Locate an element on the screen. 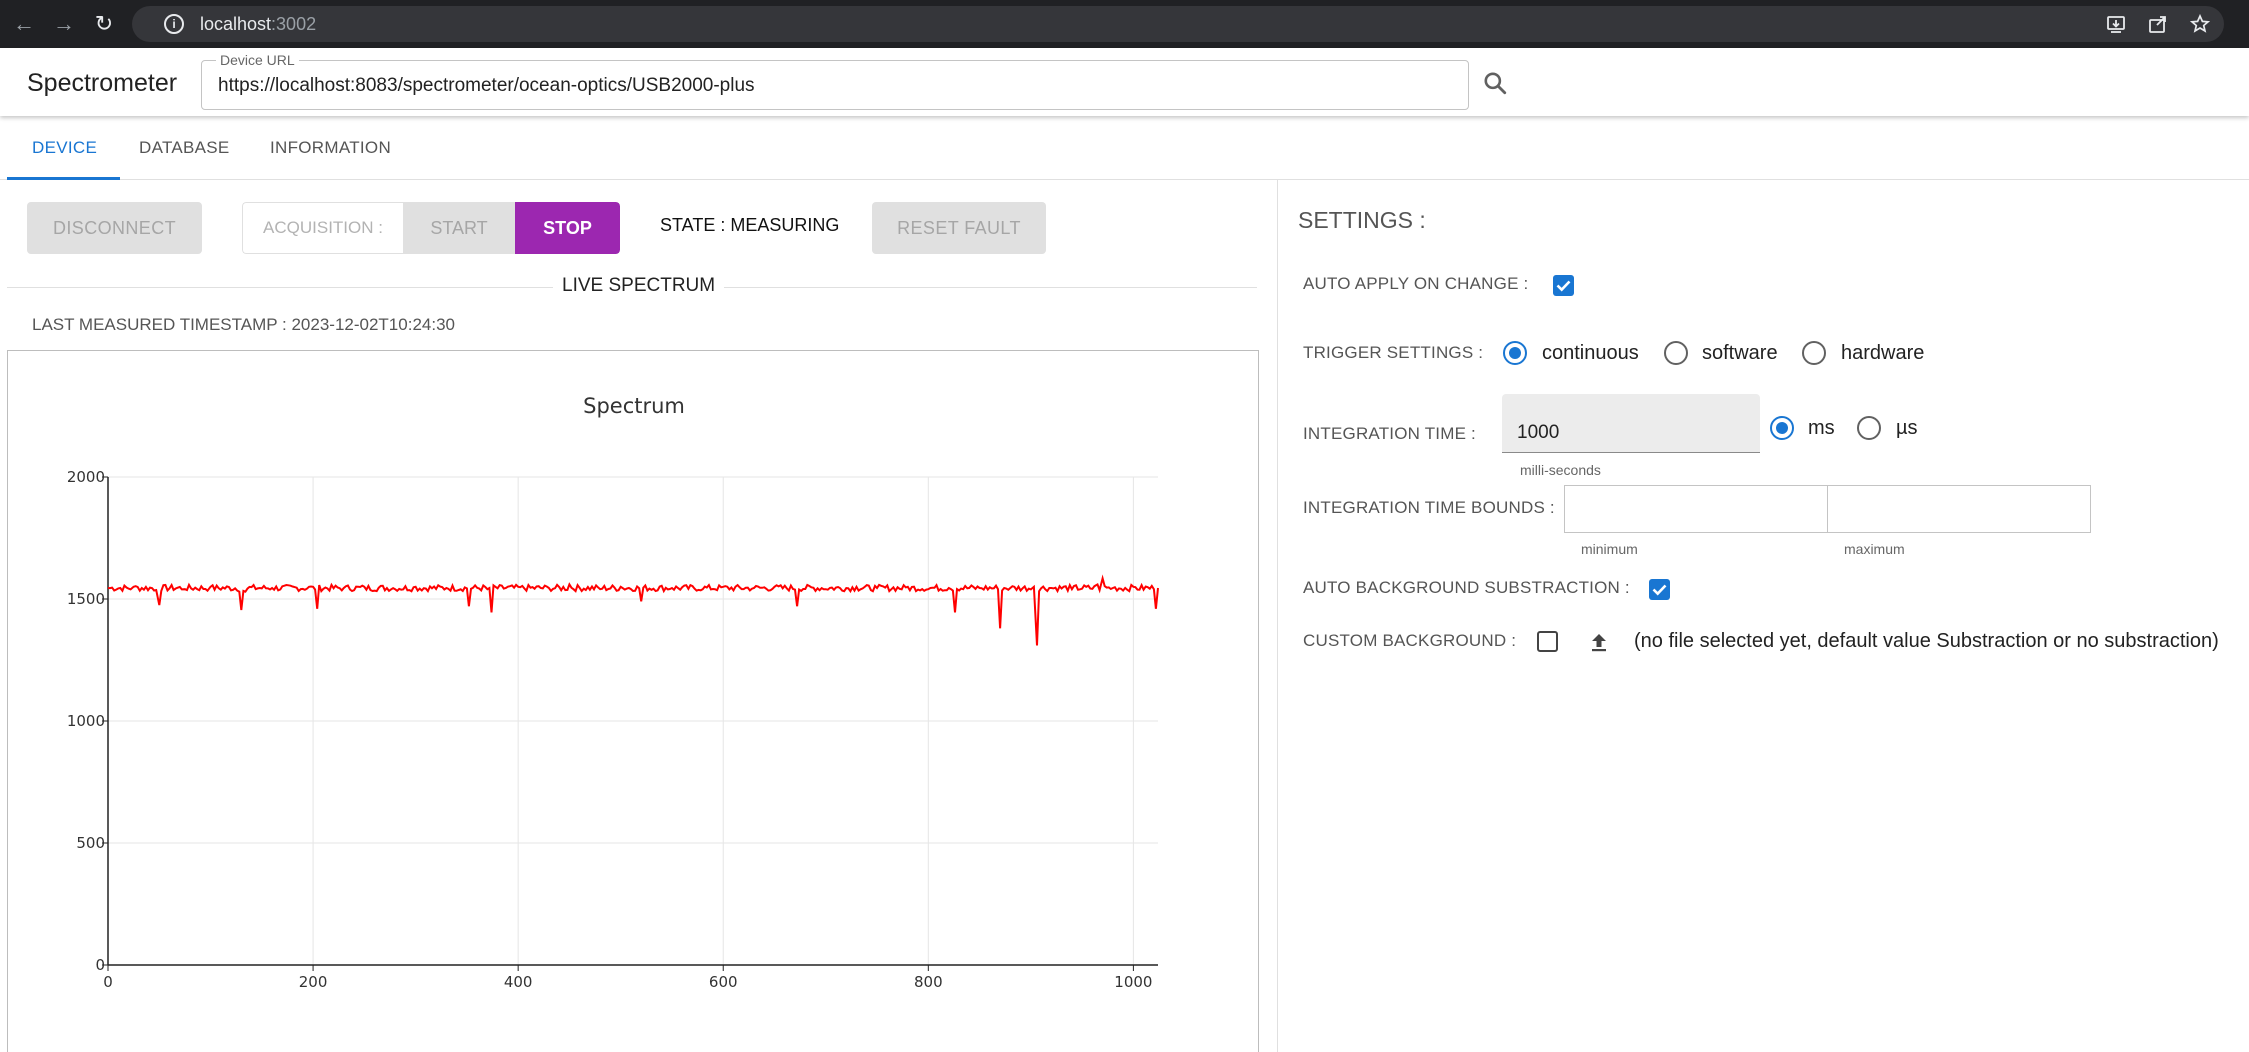 This screenshot has height=1052, width=2249. integration-time-helper: milli-seconds is located at coordinates (1560, 470).